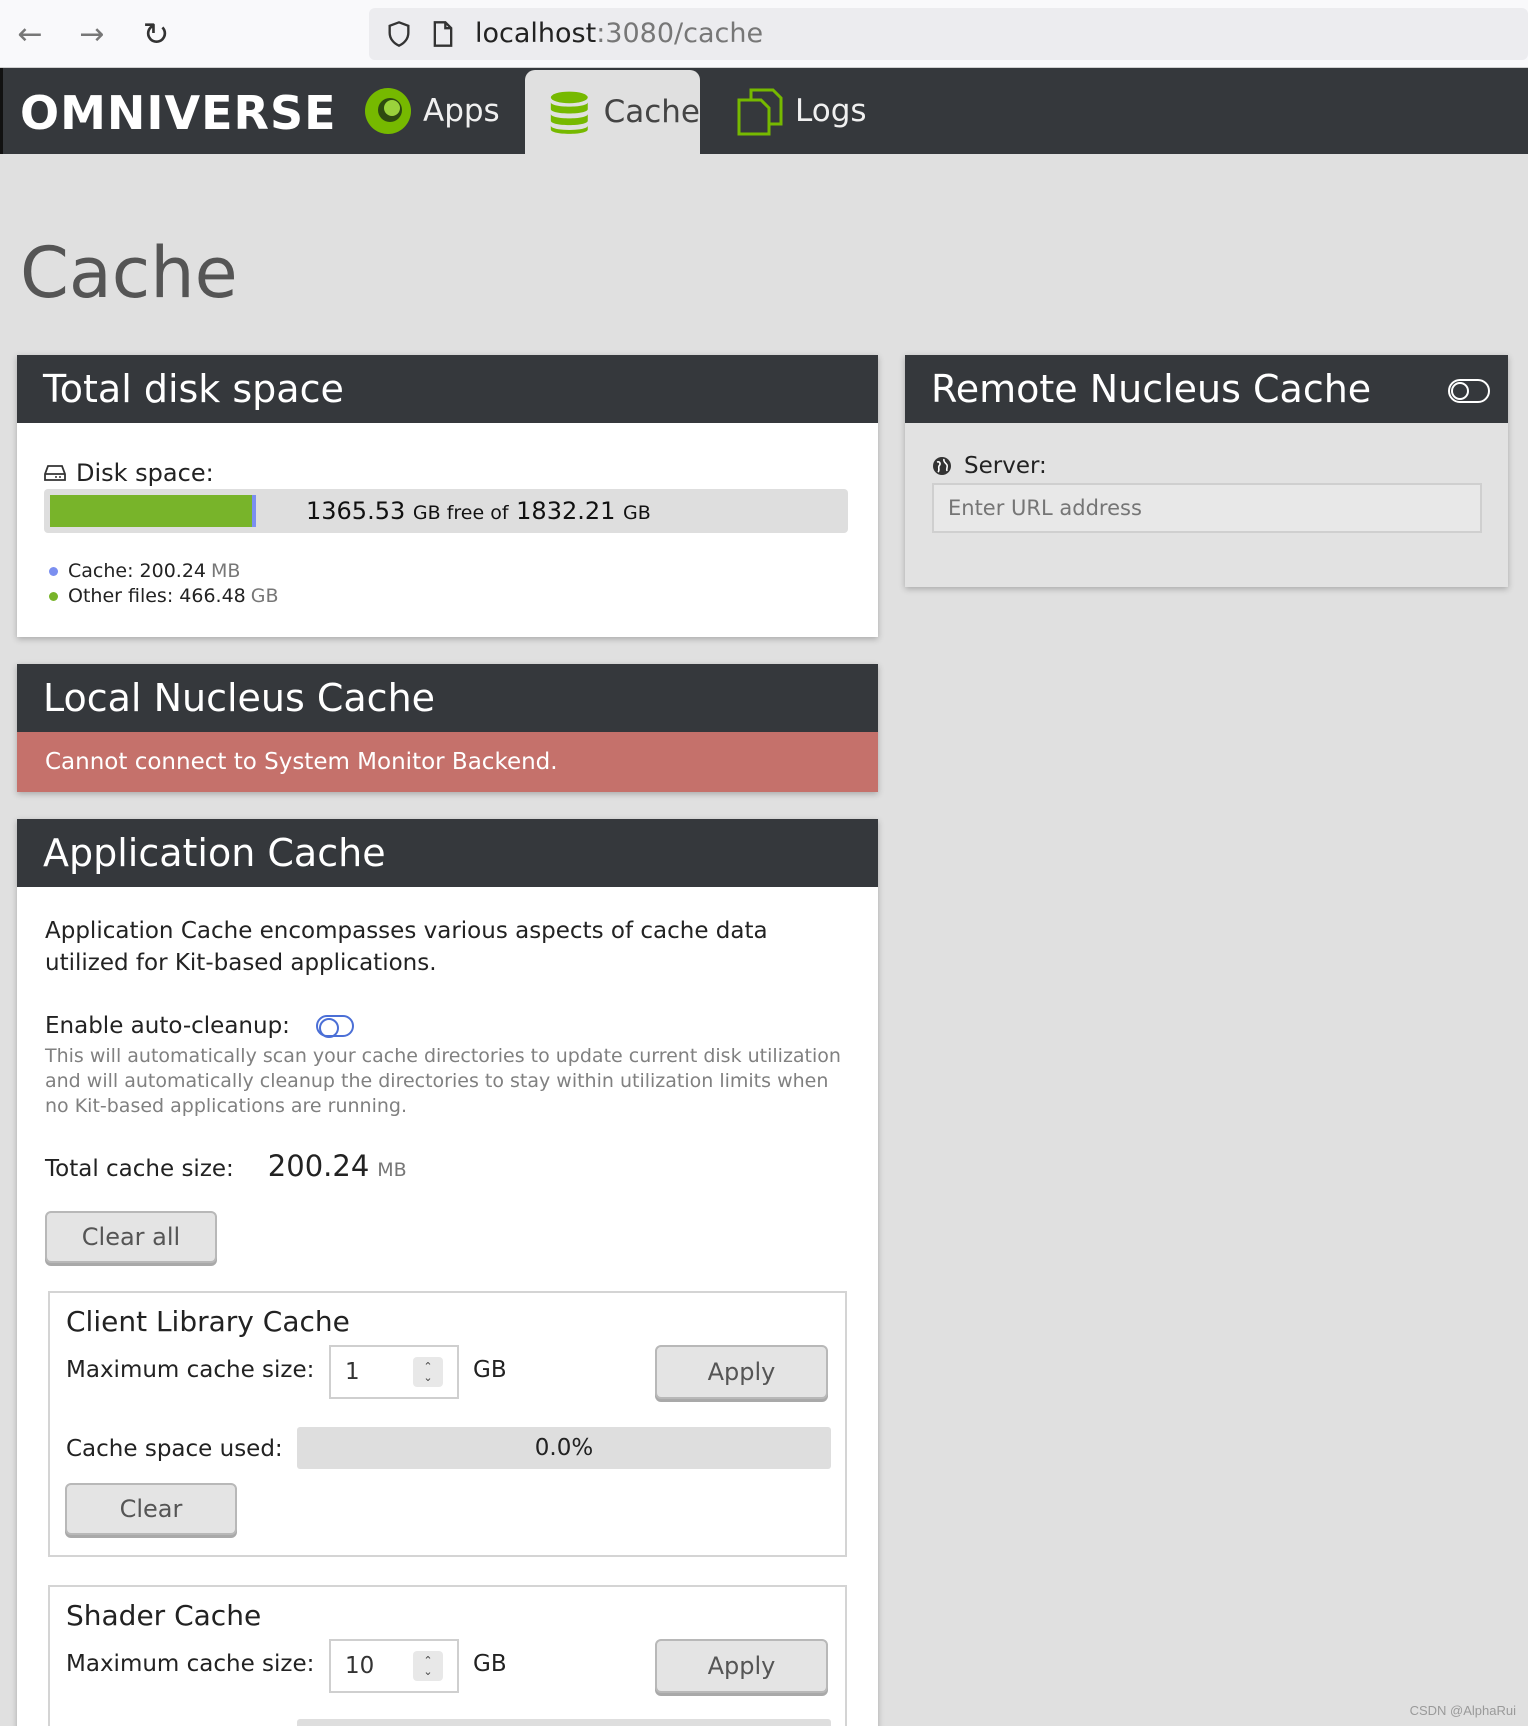 The width and height of the screenshot is (1528, 1726). What do you see at coordinates (156, 34) in the screenshot?
I see `reload-icon: ↻` at bounding box center [156, 34].